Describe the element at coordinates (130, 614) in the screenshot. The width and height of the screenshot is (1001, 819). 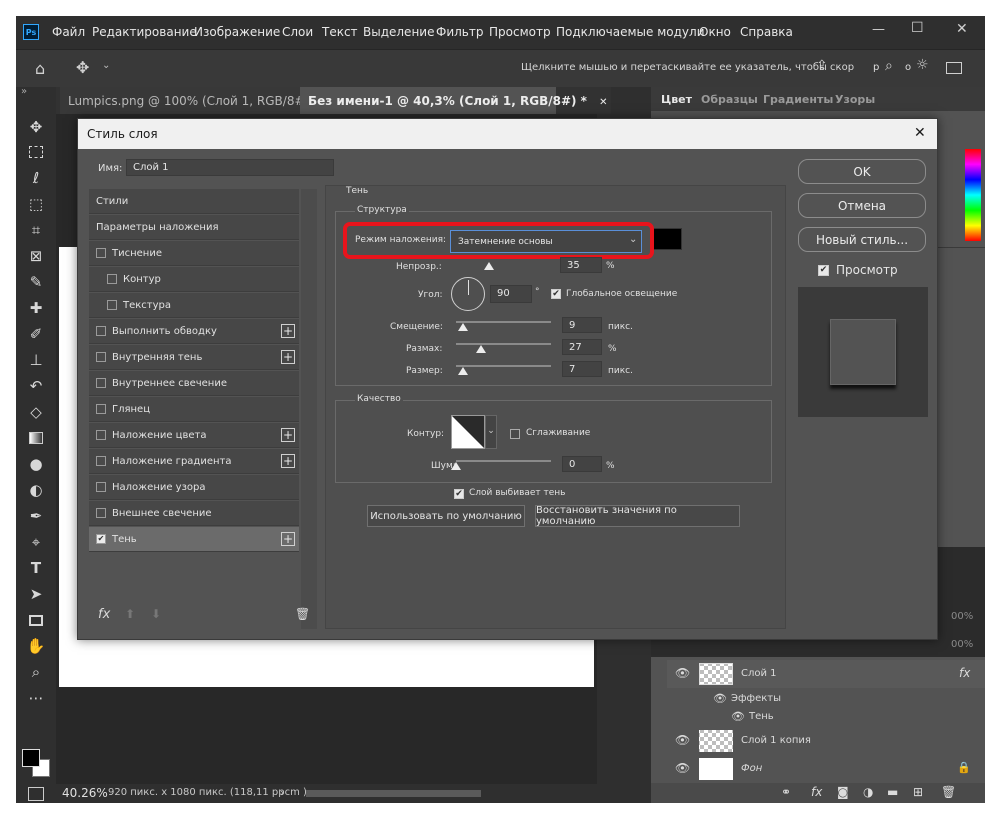
I see `move-up-icon: ⬆` at that location.